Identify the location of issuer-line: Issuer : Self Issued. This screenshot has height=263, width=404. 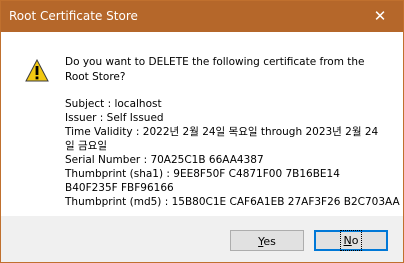
(114, 118).